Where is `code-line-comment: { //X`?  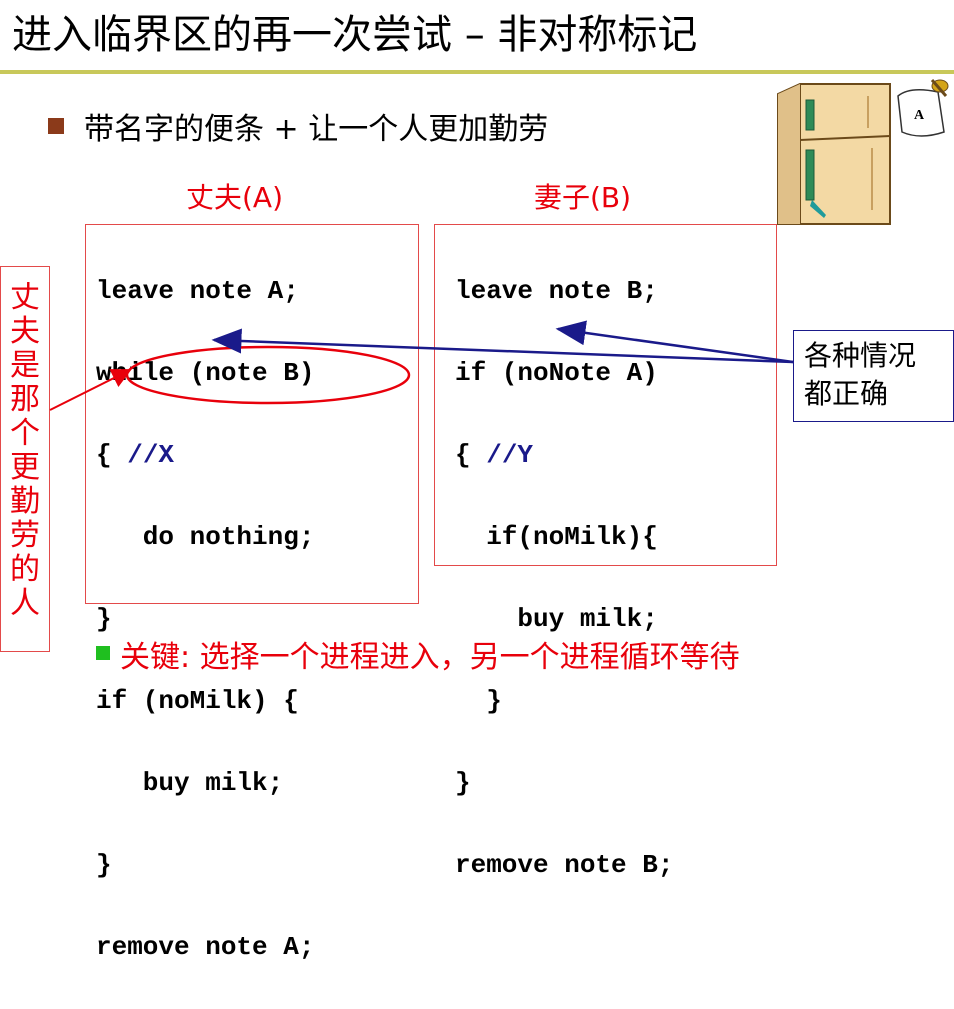
code-line-comment: { //X is located at coordinates (135, 455).